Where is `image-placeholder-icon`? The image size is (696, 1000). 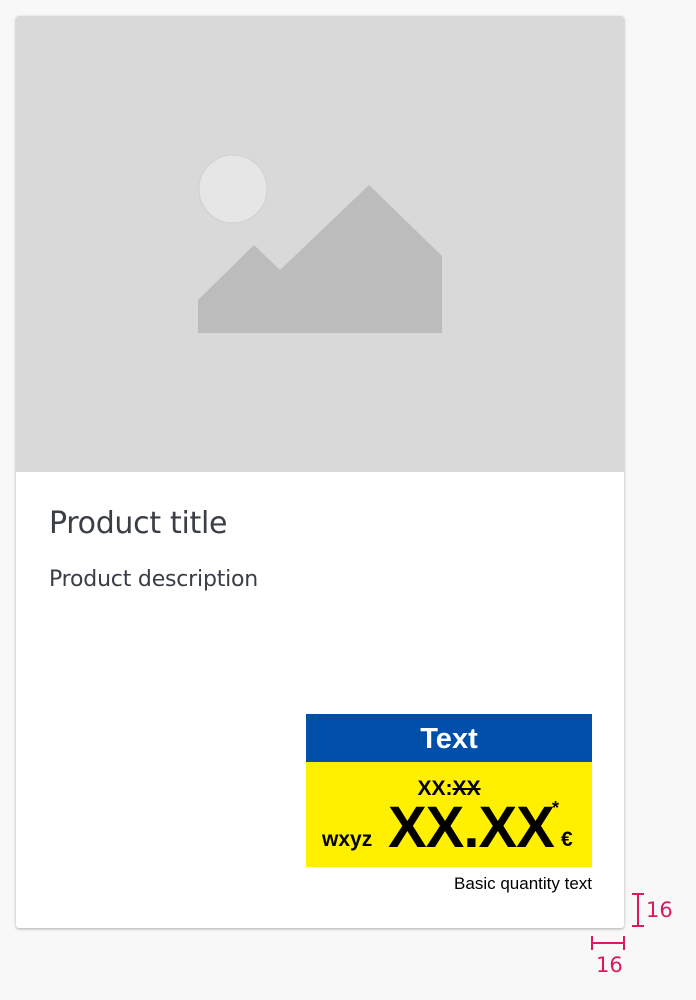
image-placeholder-icon is located at coordinates (320, 243).